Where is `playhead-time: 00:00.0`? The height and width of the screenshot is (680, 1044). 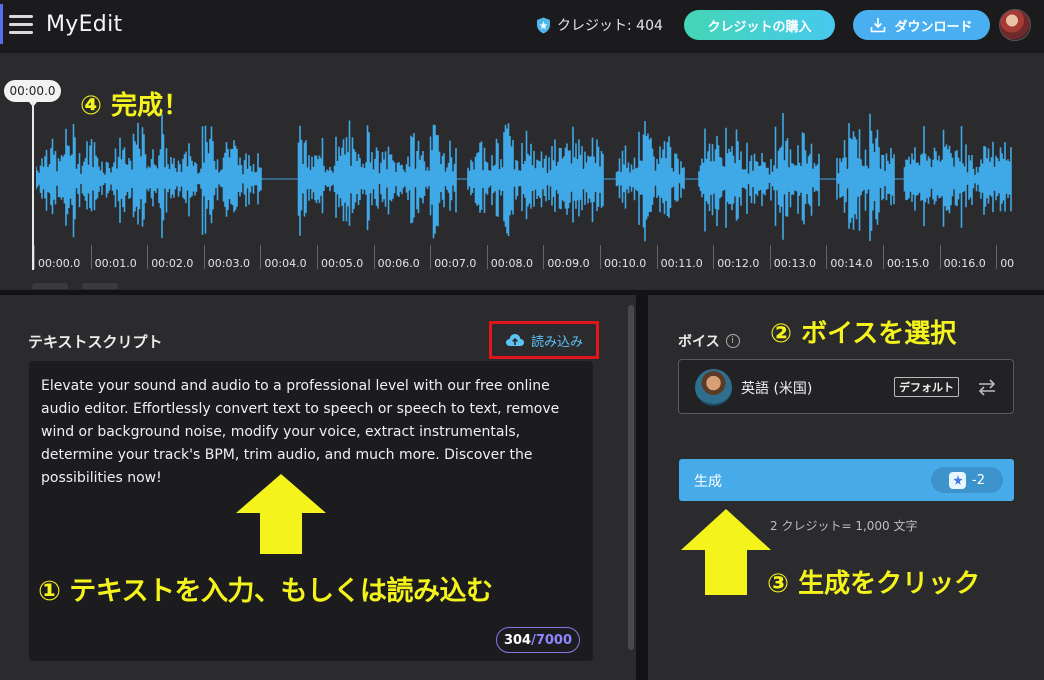
playhead-time: 00:00.0 is located at coordinates (32, 93).